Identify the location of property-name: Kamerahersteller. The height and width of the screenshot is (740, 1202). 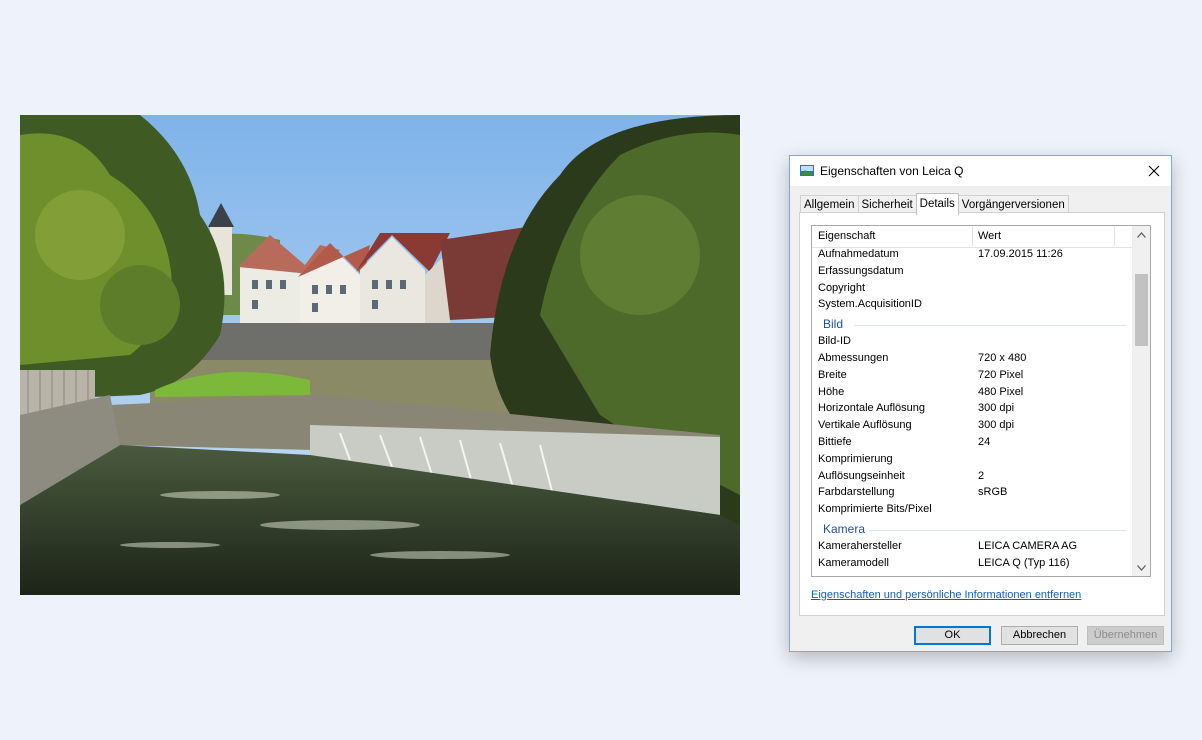
(860, 545).